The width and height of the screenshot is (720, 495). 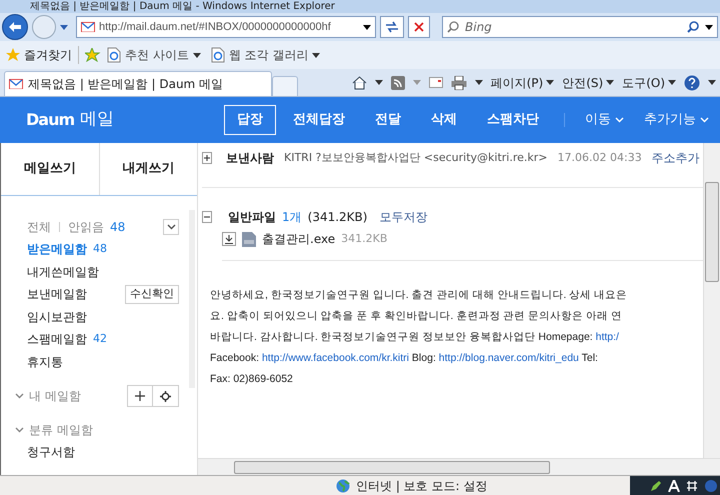 I want to click on download-icon, so click(x=229, y=239).